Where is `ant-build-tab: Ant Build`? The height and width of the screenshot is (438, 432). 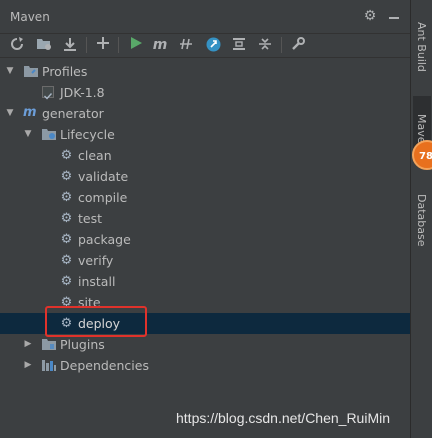 ant-build-tab: Ant Build is located at coordinates (422, 46).